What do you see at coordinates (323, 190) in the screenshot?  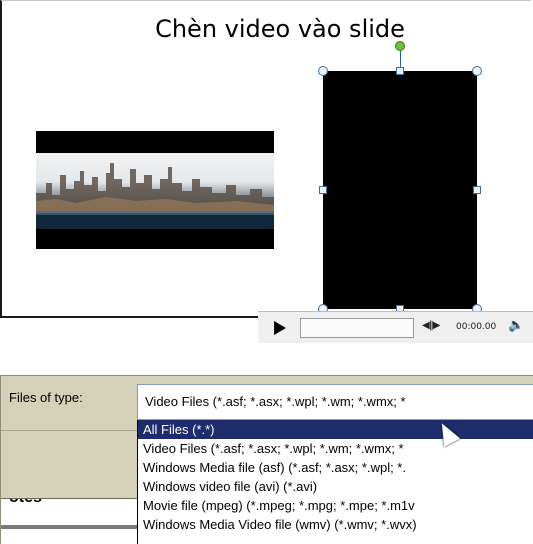 I see `resize-handle-left` at bounding box center [323, 190].